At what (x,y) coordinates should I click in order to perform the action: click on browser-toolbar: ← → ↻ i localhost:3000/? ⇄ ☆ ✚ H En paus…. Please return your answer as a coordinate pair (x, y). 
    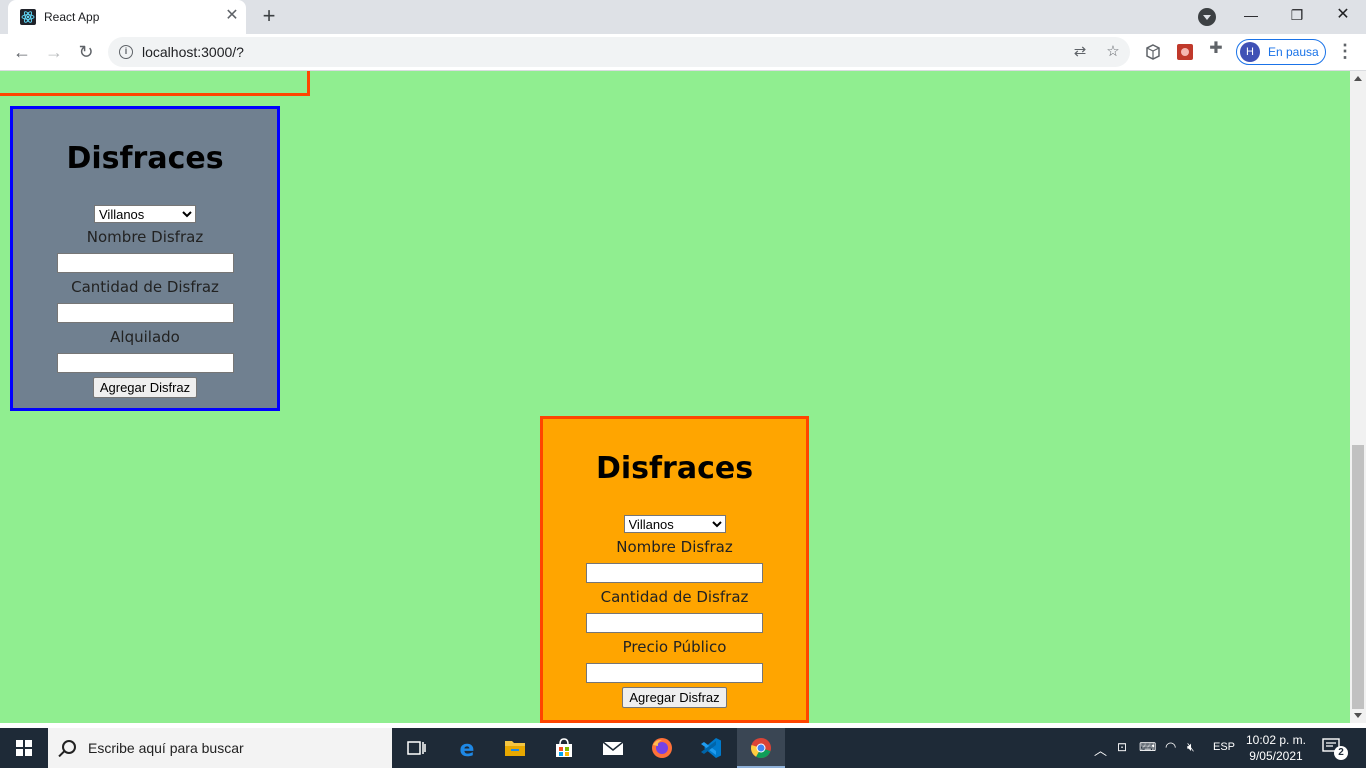
    Looking at the image, I should click on (683, 52).